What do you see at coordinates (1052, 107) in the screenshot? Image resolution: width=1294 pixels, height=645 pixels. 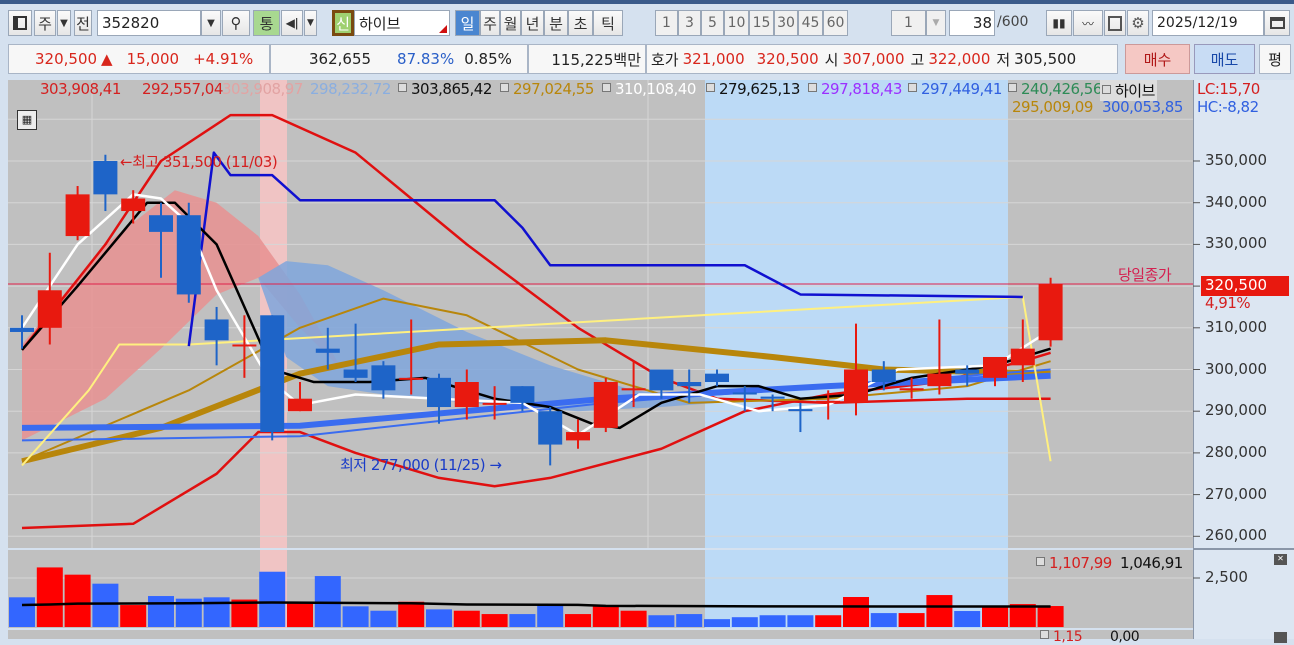 I see `indicator-legend-12: 295,009,09` at bounding box center [1052, 107].